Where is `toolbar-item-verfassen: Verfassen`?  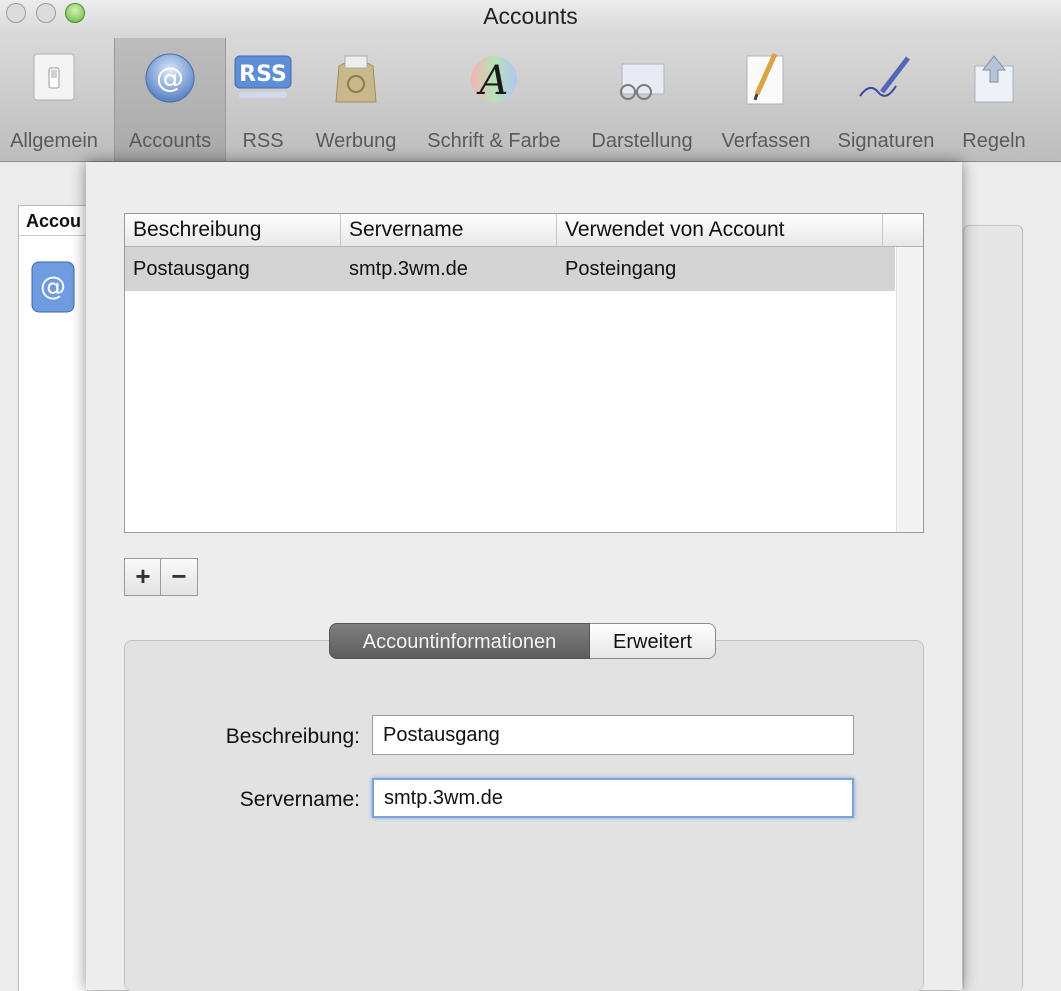
toolbar-item-verfassen: Verfassen is located at coordinates (766, 99).